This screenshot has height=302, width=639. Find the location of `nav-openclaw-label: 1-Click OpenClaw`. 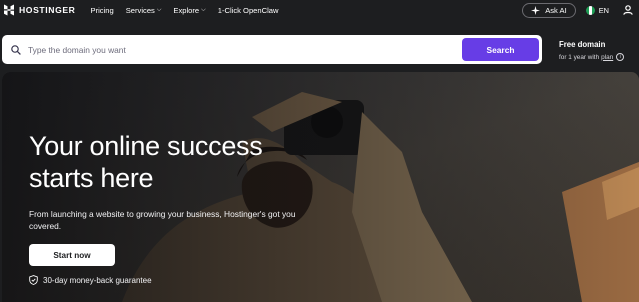

nav-openclaw-label: 1-Click OpenClaw is located at coordinates (248, 10).